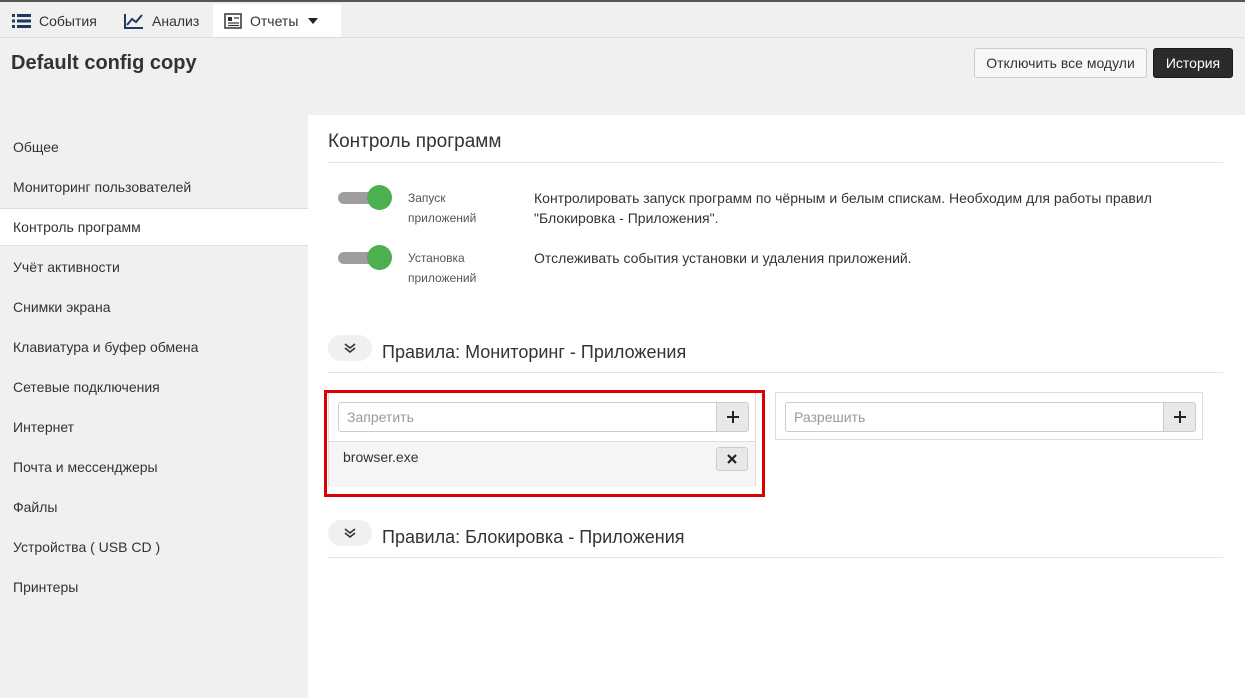 Image resolution: width=1245 pixels, height=698 pixels. Describe the element at coordinates (154, 387) in the screenshot. I see `sidebar-item-network: Сетевые подключения` at that location.